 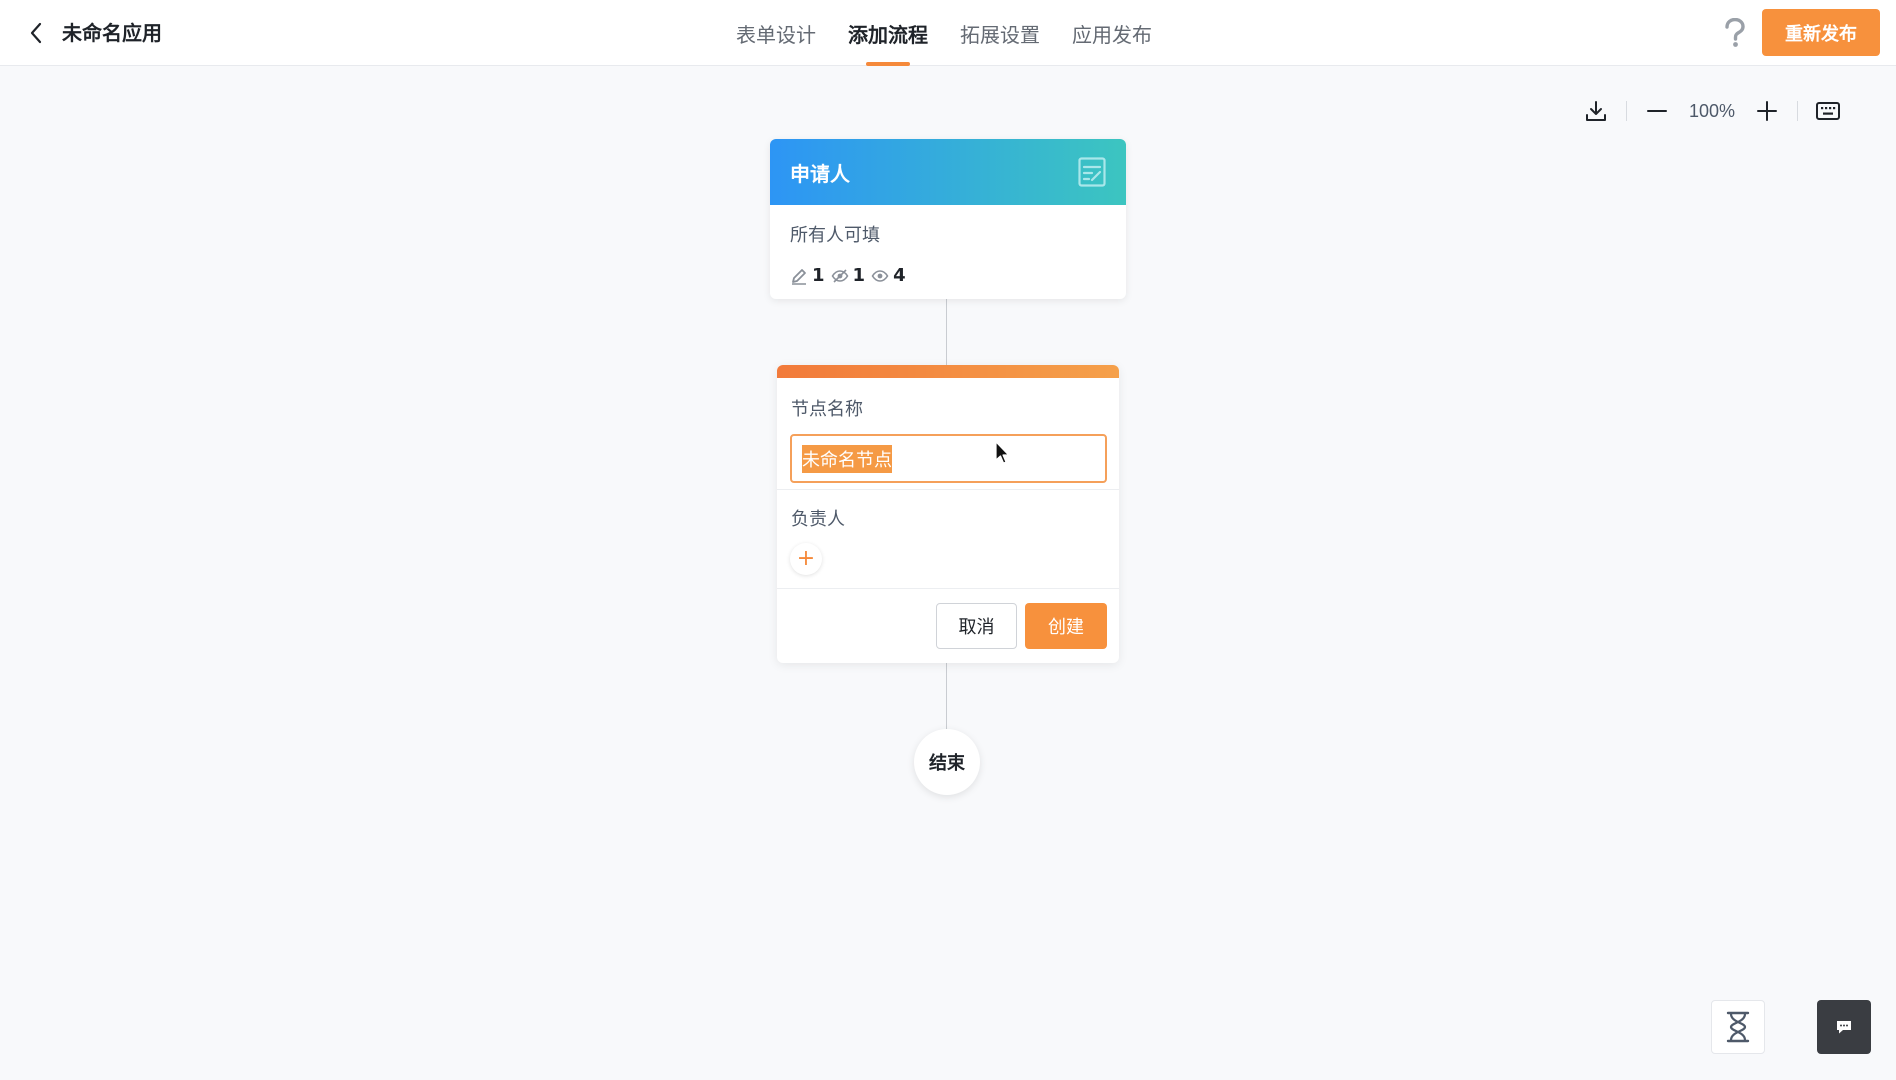 What do you see at coordinates (827, 409) in the screenshot?
I see `node-name-label: 节点名称` at bounding box center [827, 409].